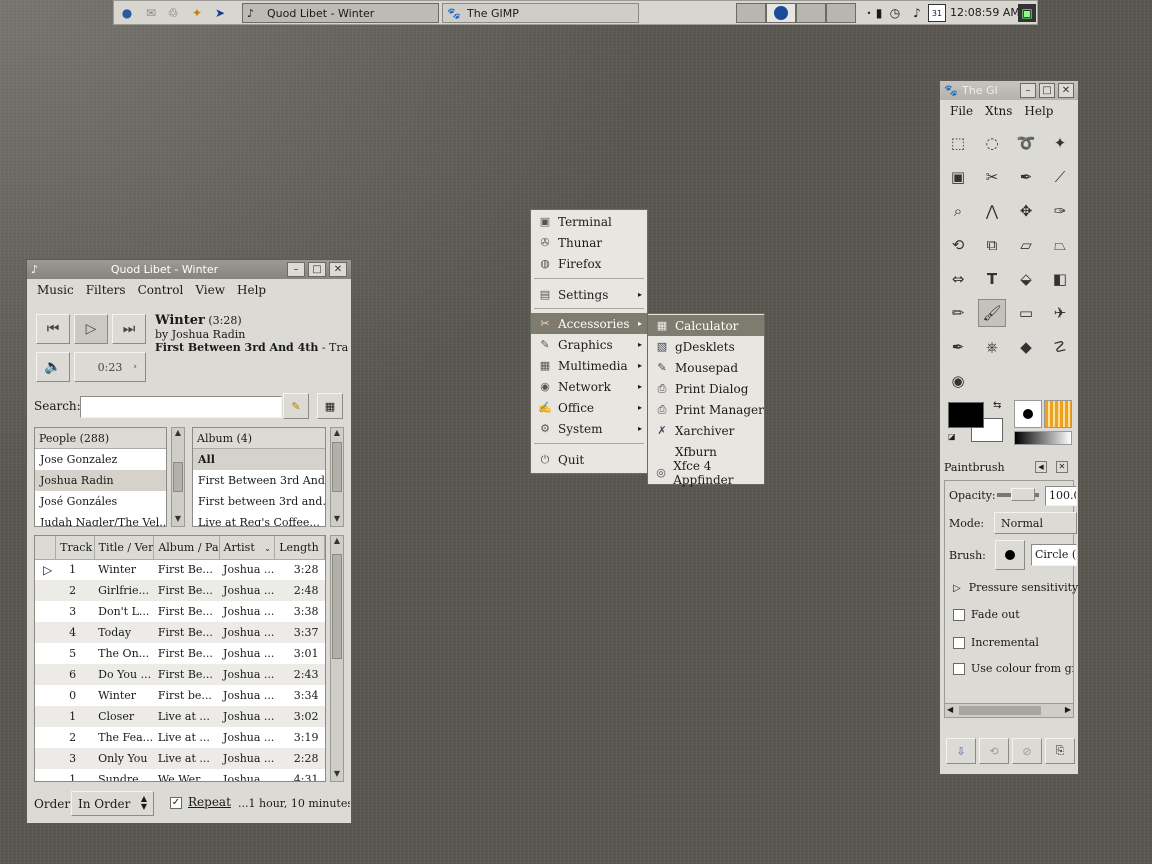 The width and height of the screenshot is (1152, 864). Describe the element at coordinates (247, 548) in the screenshot. I see `column-artist: Artist ⌄` at that location.